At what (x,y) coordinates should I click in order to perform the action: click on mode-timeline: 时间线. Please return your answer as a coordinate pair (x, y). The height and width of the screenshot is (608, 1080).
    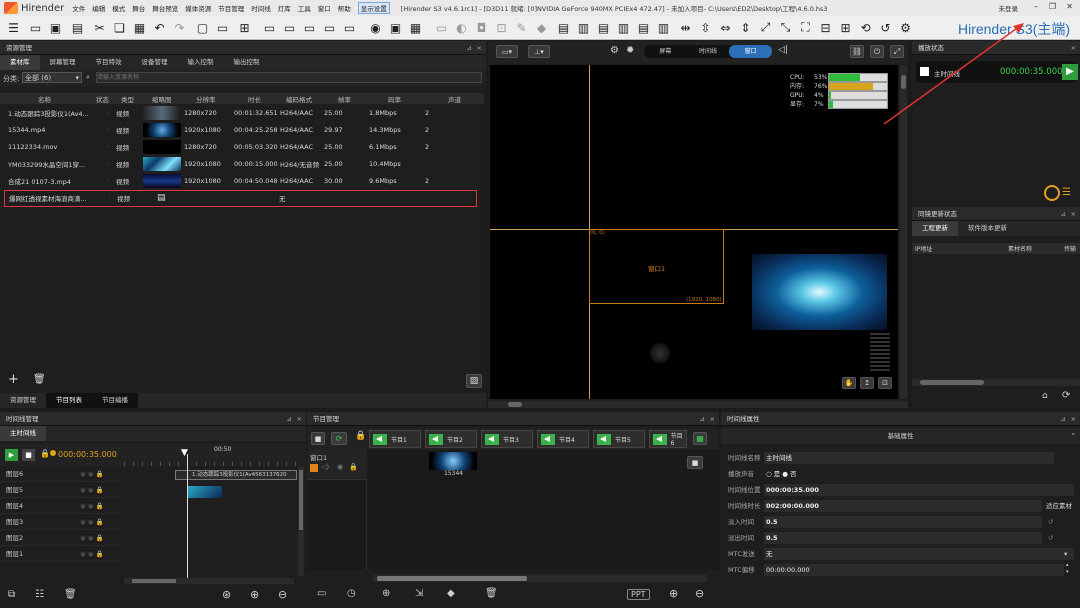
    Looking at the image, I should click on (708, 51).